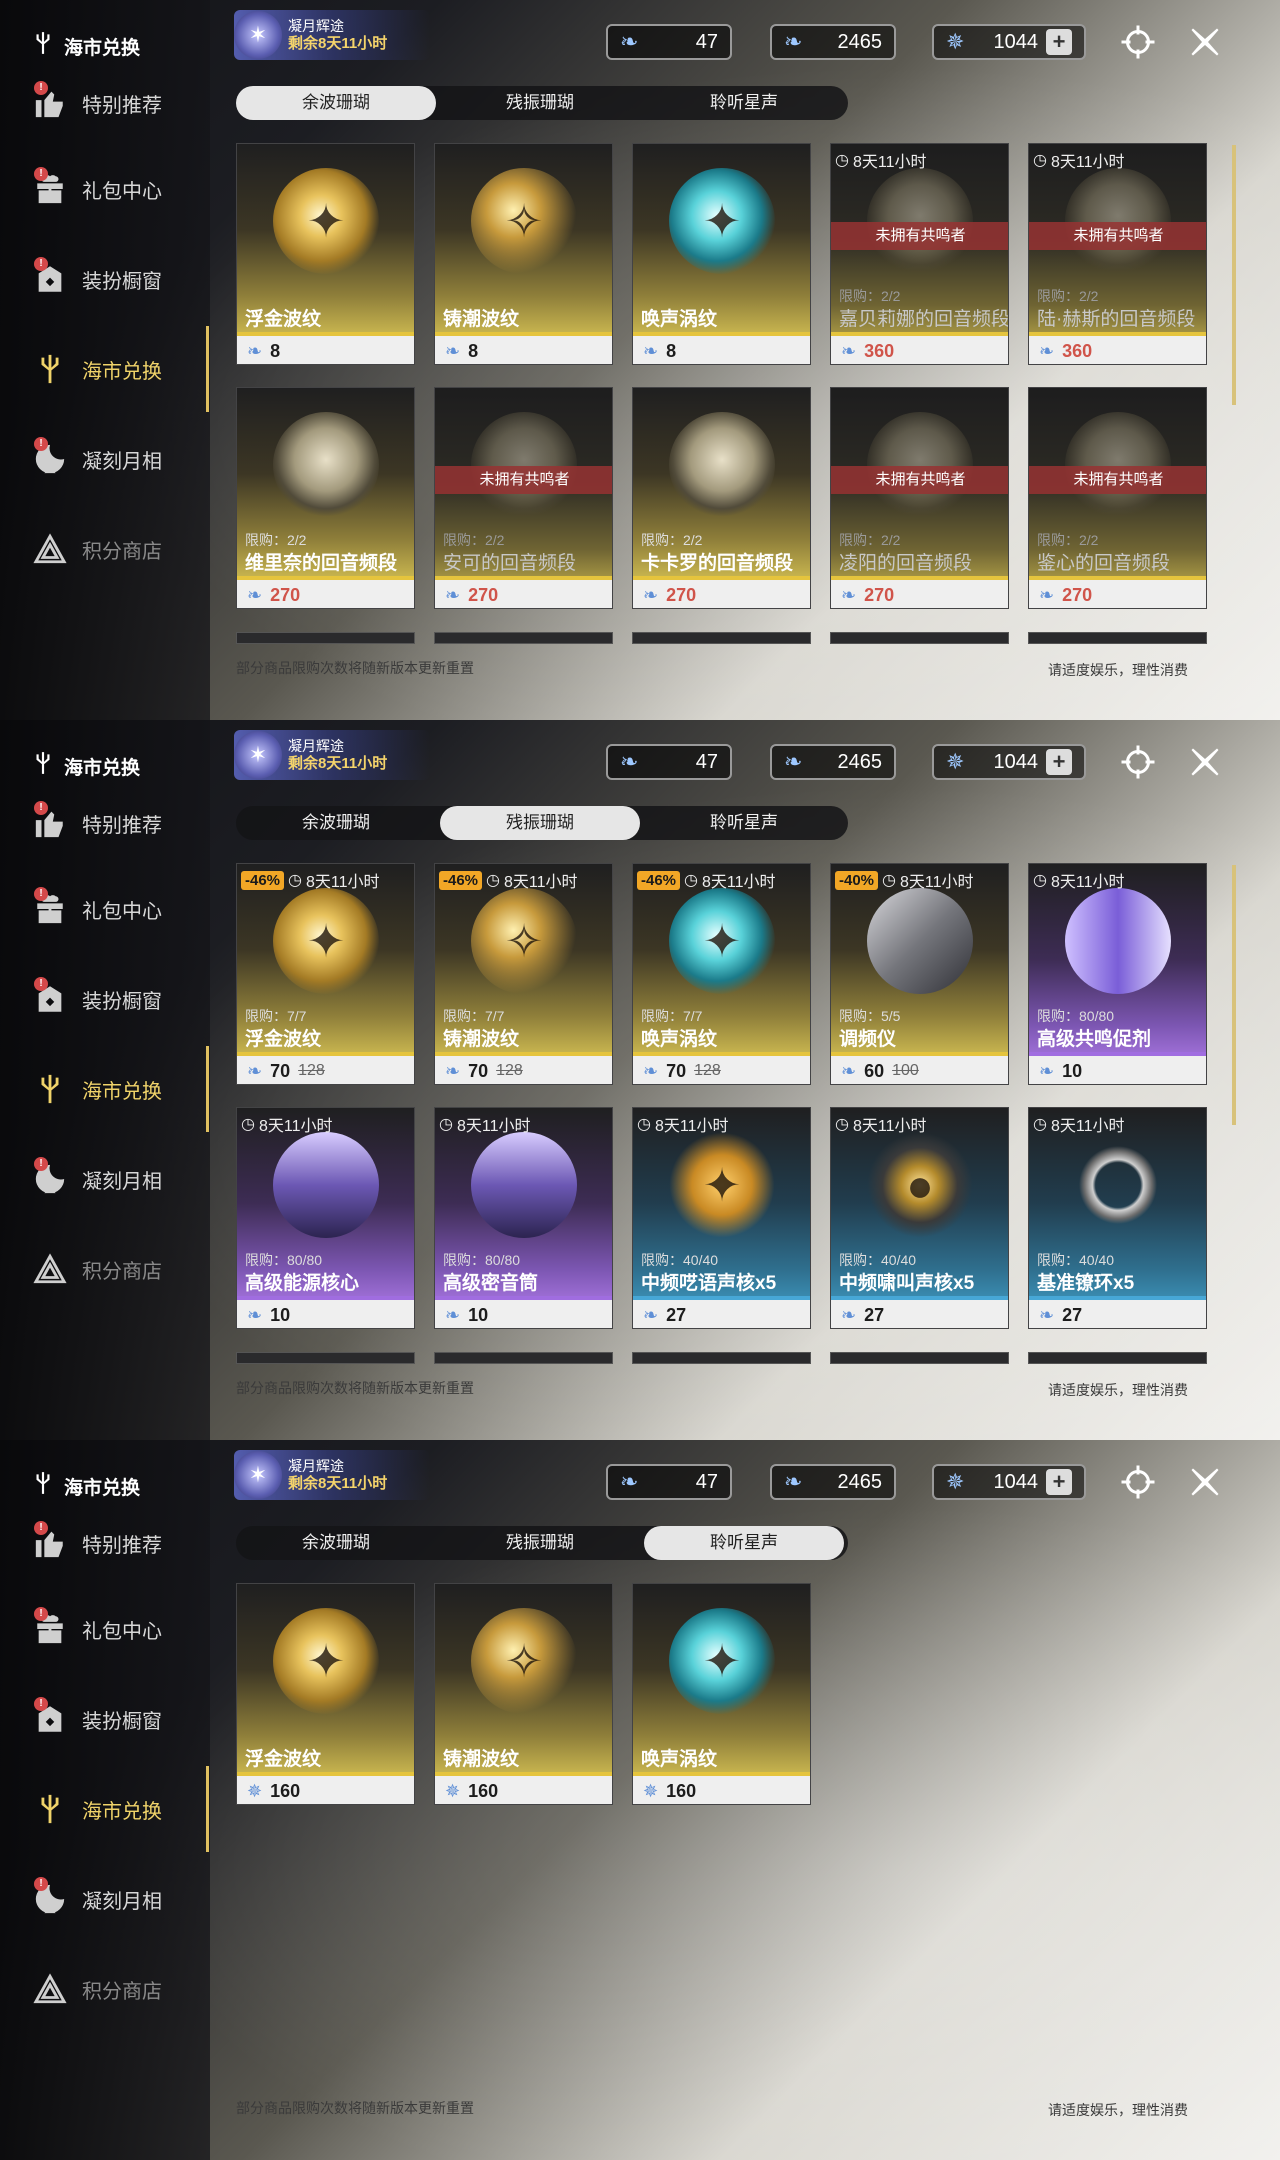 This screenshot has height=2160, width=1280. Describe the element at coordinates (833, 42) in the screenshot. I see `currency-2: ❧ 2465` at that location.